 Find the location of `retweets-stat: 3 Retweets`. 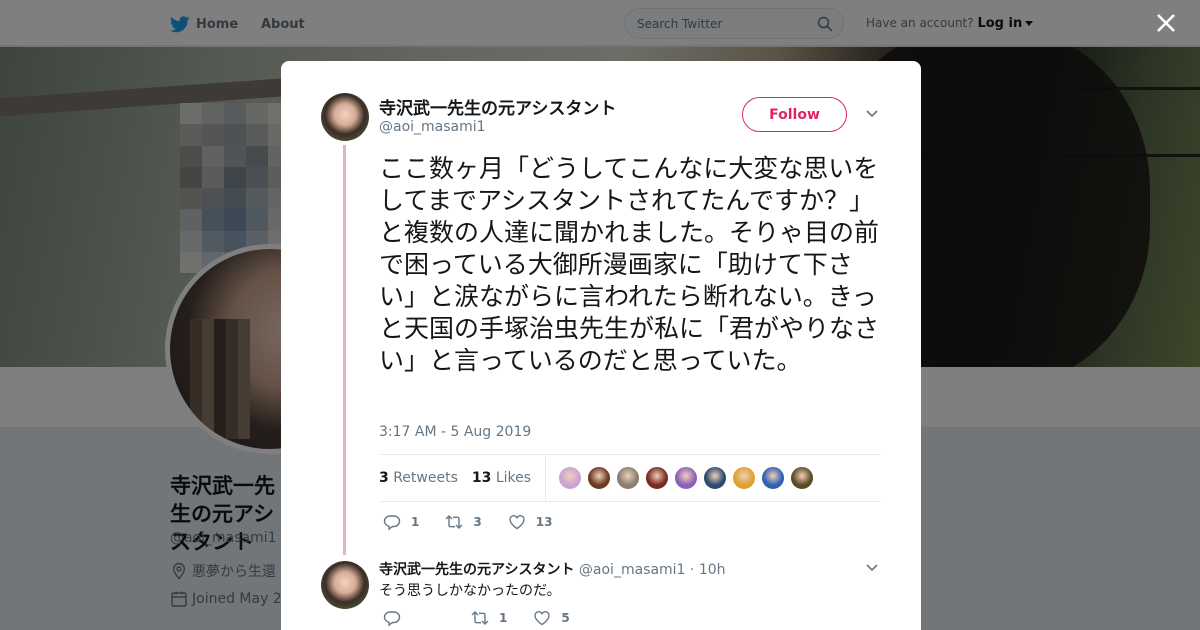

retweets-stat: 3 Retweets is located at coordinates (418, 478).